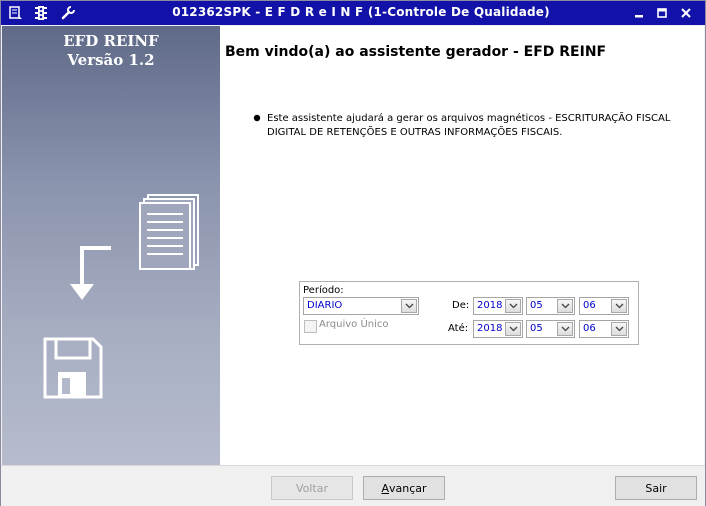 This screenshot has width=706, height=506. What do you see at coordinates (662, 13) in the screenshot?
I see `maximize-icon` at bounding box center [662, 13].